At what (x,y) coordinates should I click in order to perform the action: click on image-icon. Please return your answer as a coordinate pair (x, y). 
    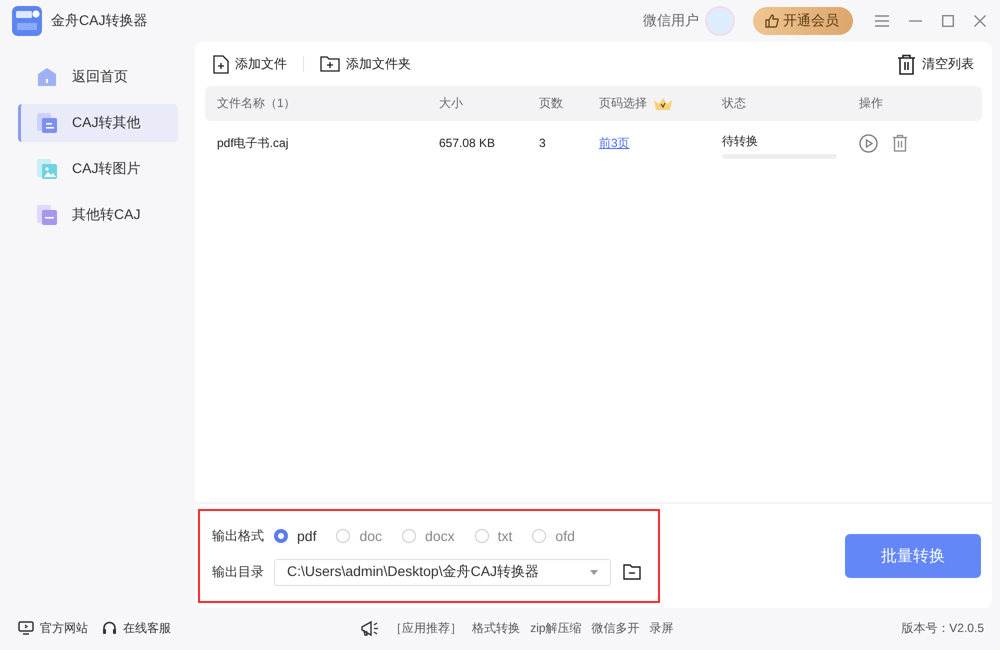
    Looking at the image, I should click on (47, 169).